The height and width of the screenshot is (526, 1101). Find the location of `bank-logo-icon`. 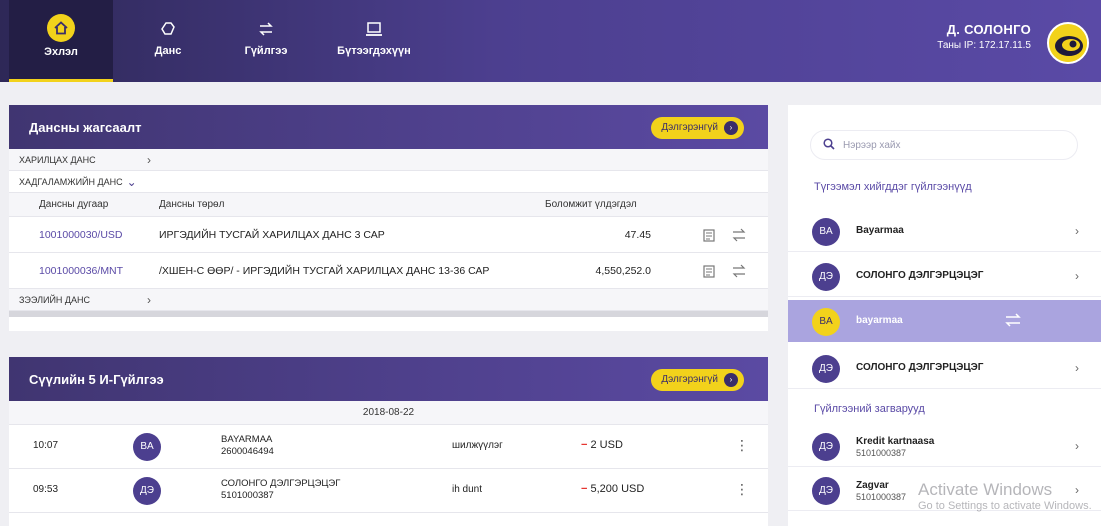

bank-logo-icon is located at coordinates (1068, 43).